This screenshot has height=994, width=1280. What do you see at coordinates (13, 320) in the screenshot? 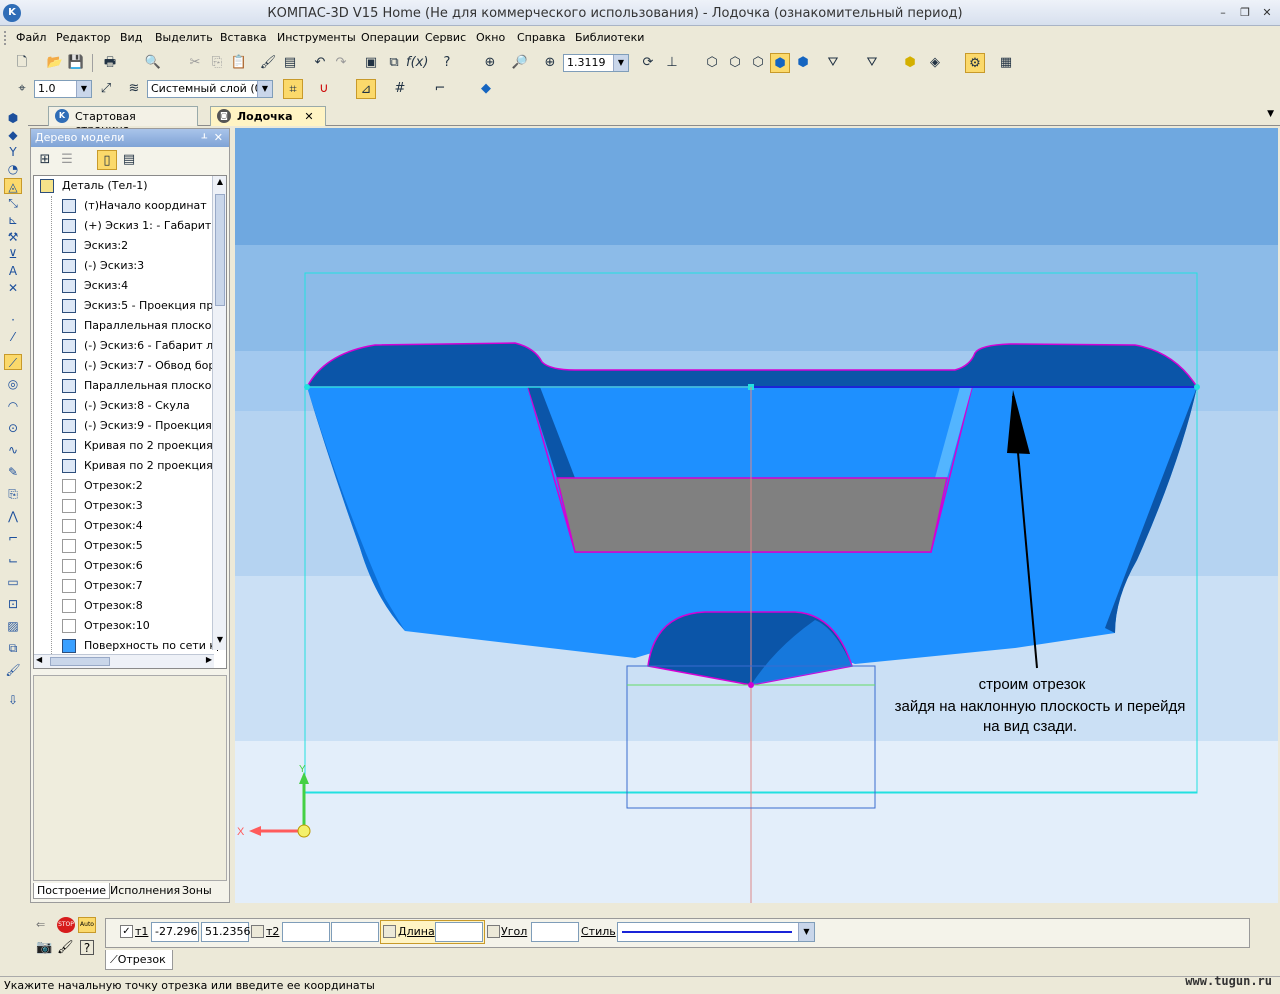
I see `point-icon: ·` at bounding box center [13, 320].